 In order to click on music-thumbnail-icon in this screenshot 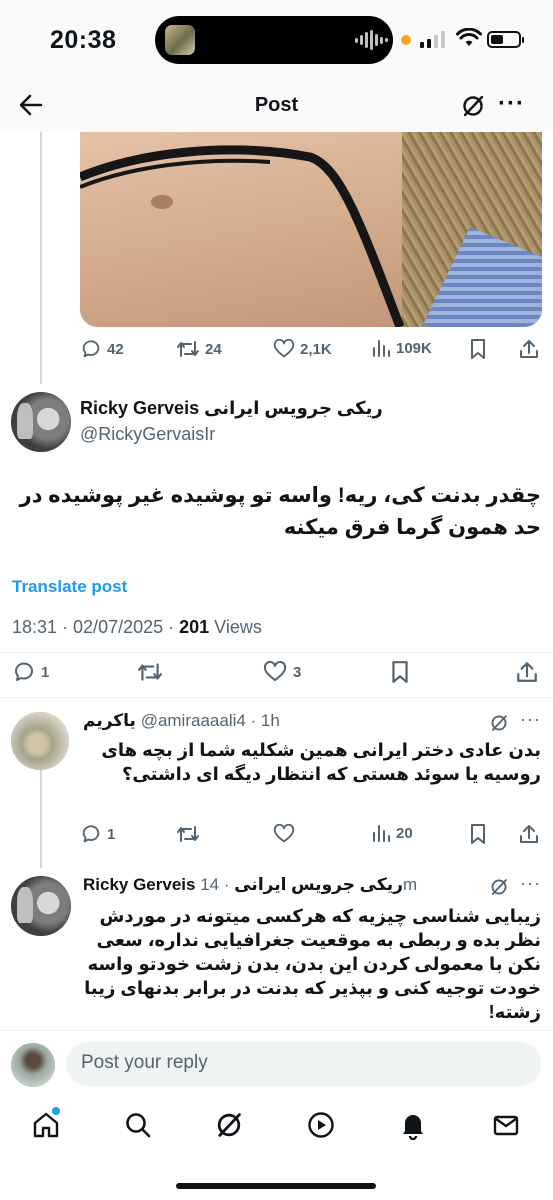, I will do `click(180, 40)`.